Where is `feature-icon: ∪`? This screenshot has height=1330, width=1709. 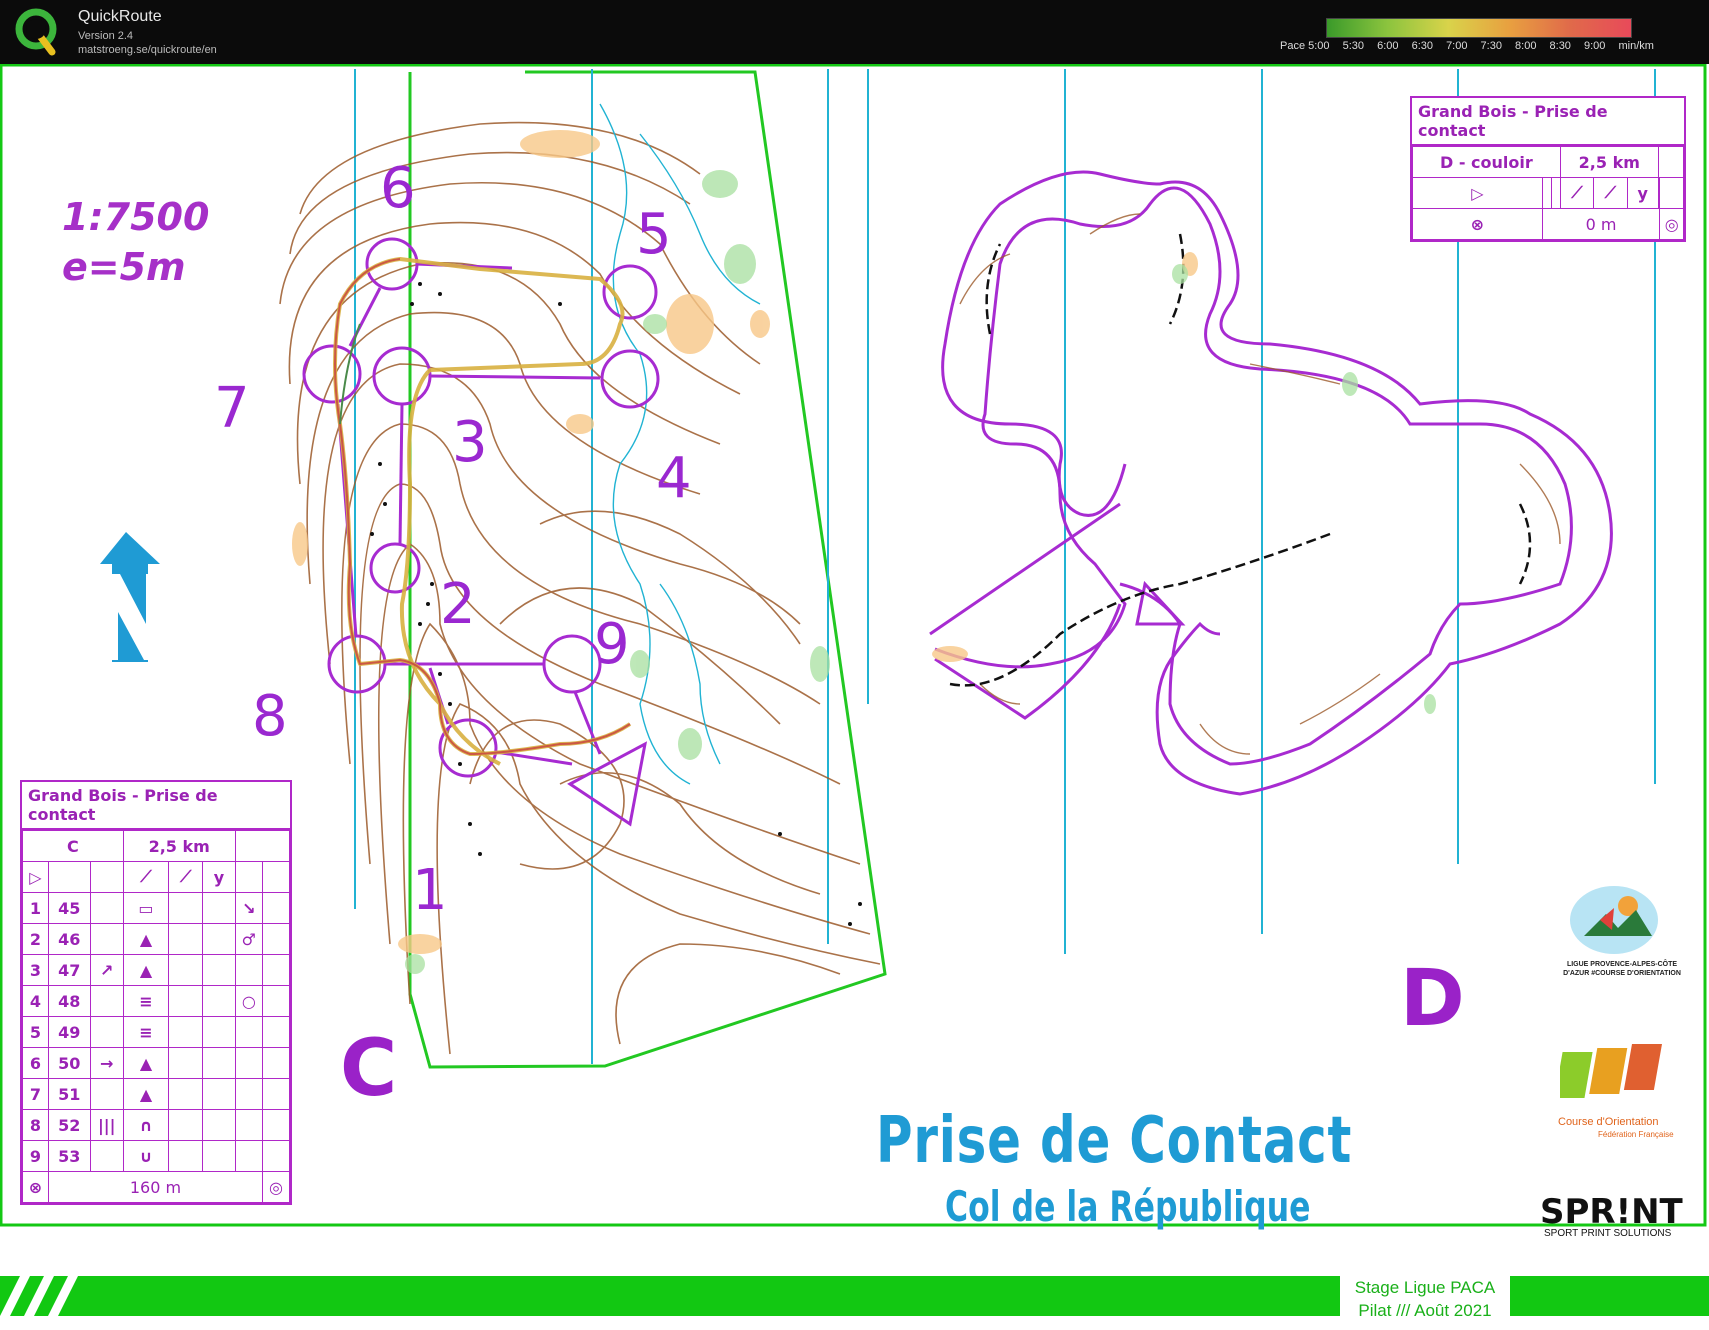
feature-icon: ∪ is located at coordinates (146, 1156).